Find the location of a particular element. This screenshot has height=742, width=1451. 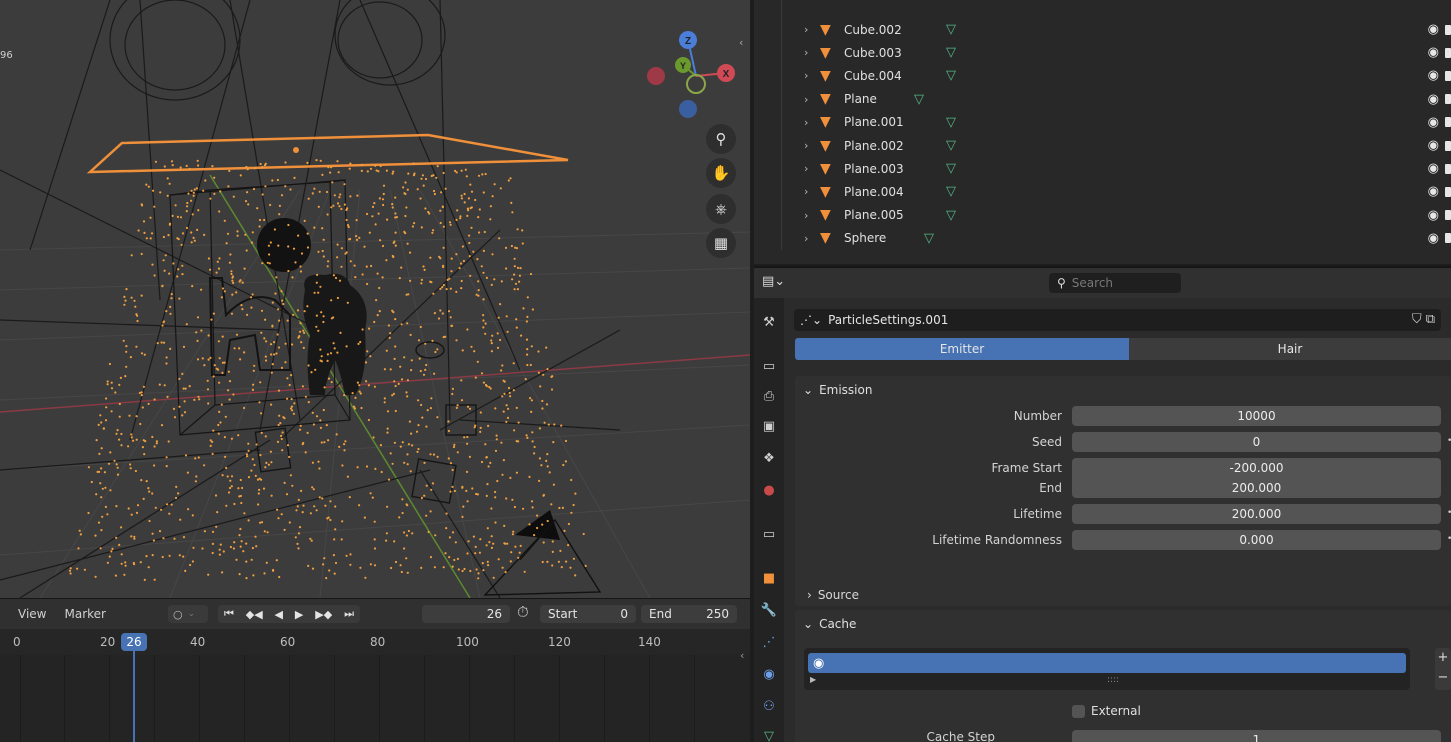

view-layer-tab-icon: ▣ is located at coordinates (769, 426).